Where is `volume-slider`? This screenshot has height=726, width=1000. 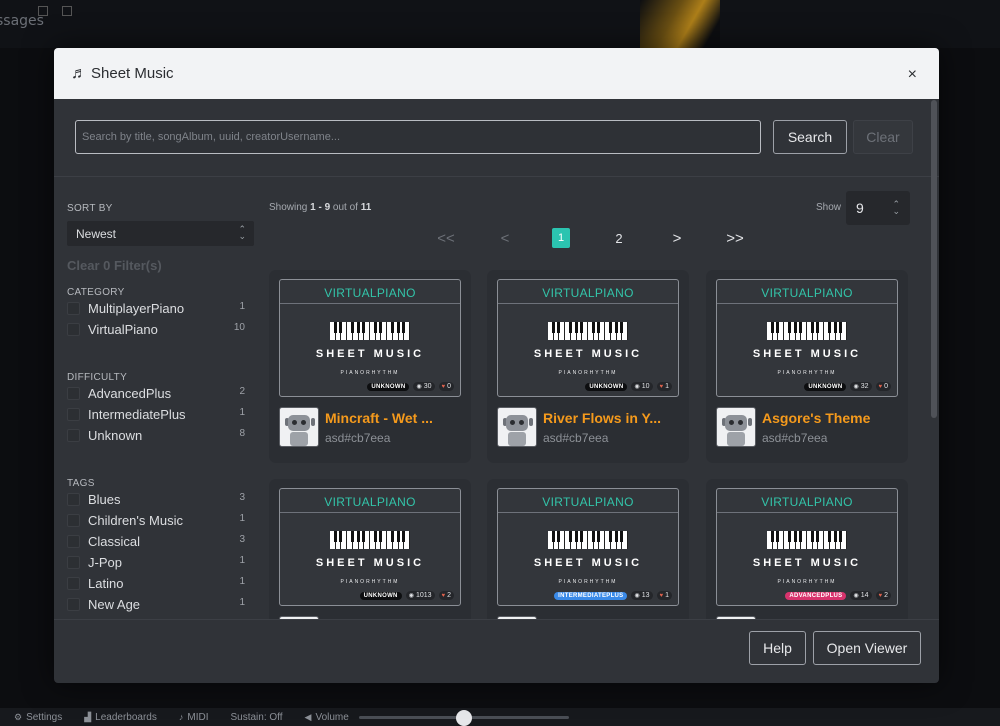 volume-slider is located at coordinates (463, 717).